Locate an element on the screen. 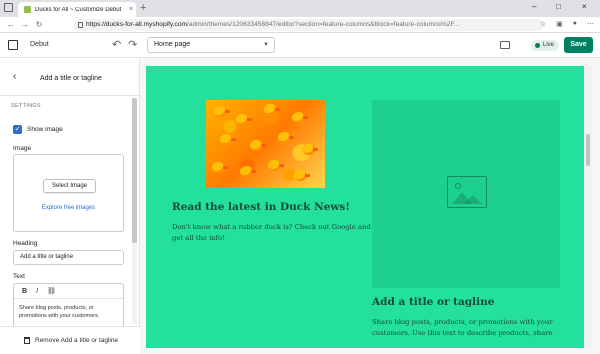 The width and height of the screenshot is (600, 354). redo-icon: ↷ is located at coordinates (132, 44).